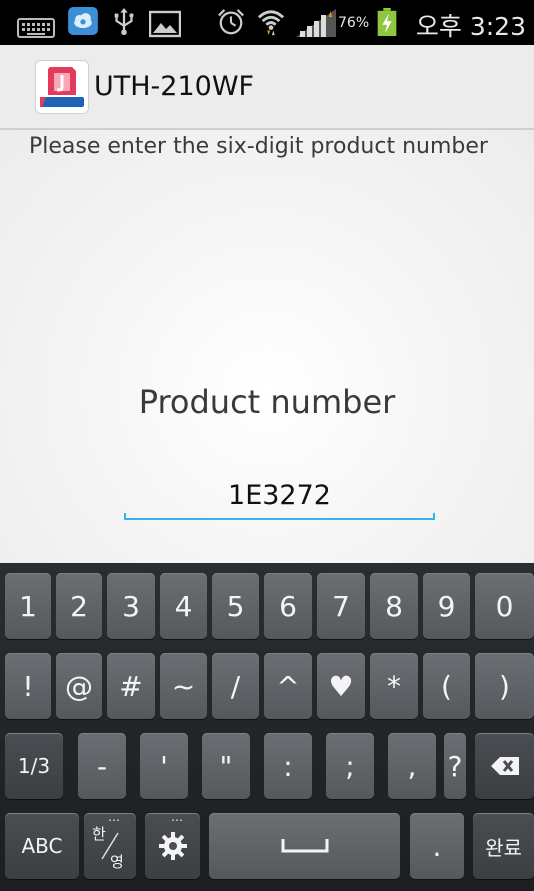 The height and width of the screenshot is (891, 534). I want to click on key-comma: ,, so click(412, 766).